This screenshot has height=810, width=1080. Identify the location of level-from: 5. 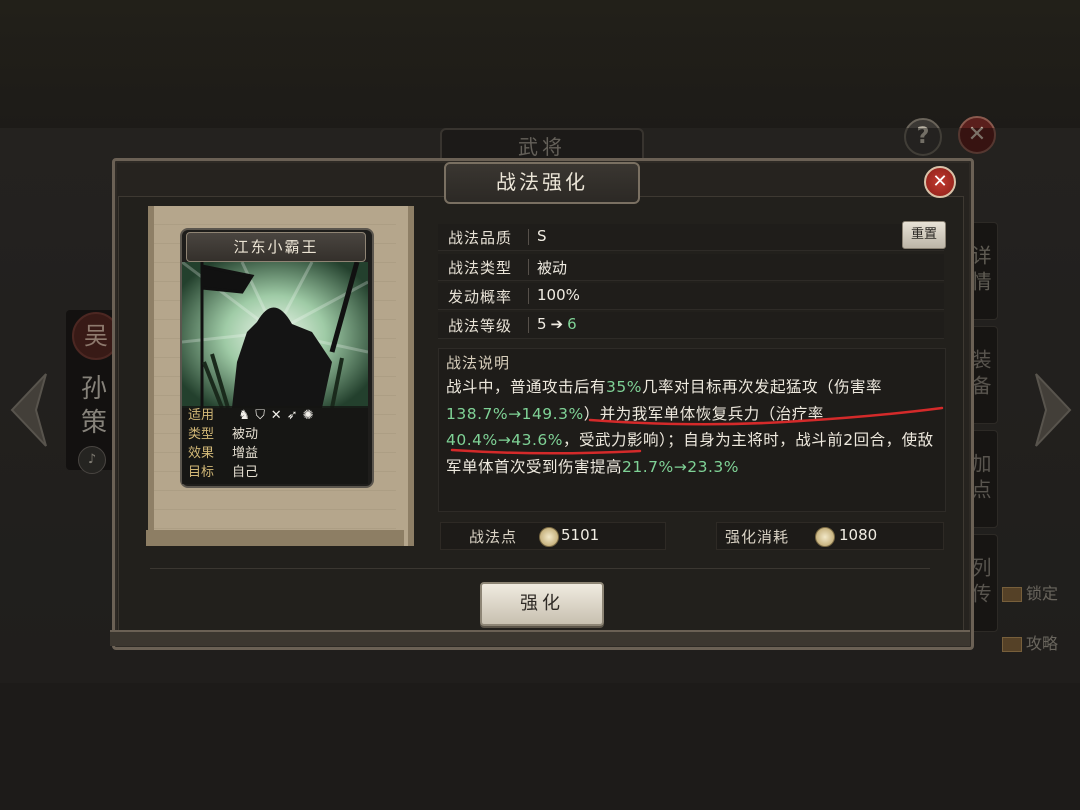
(542, 324).